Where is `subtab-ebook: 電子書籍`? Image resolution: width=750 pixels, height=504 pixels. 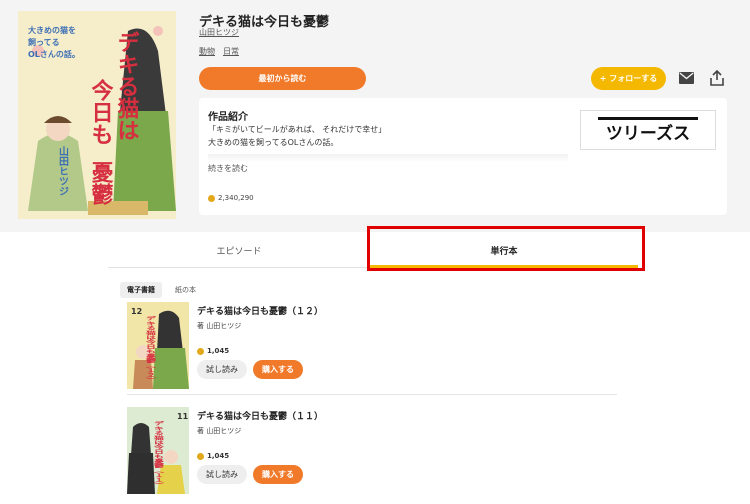
subtab-ebook: 電子書籍 is located at coordinates (141, 290).